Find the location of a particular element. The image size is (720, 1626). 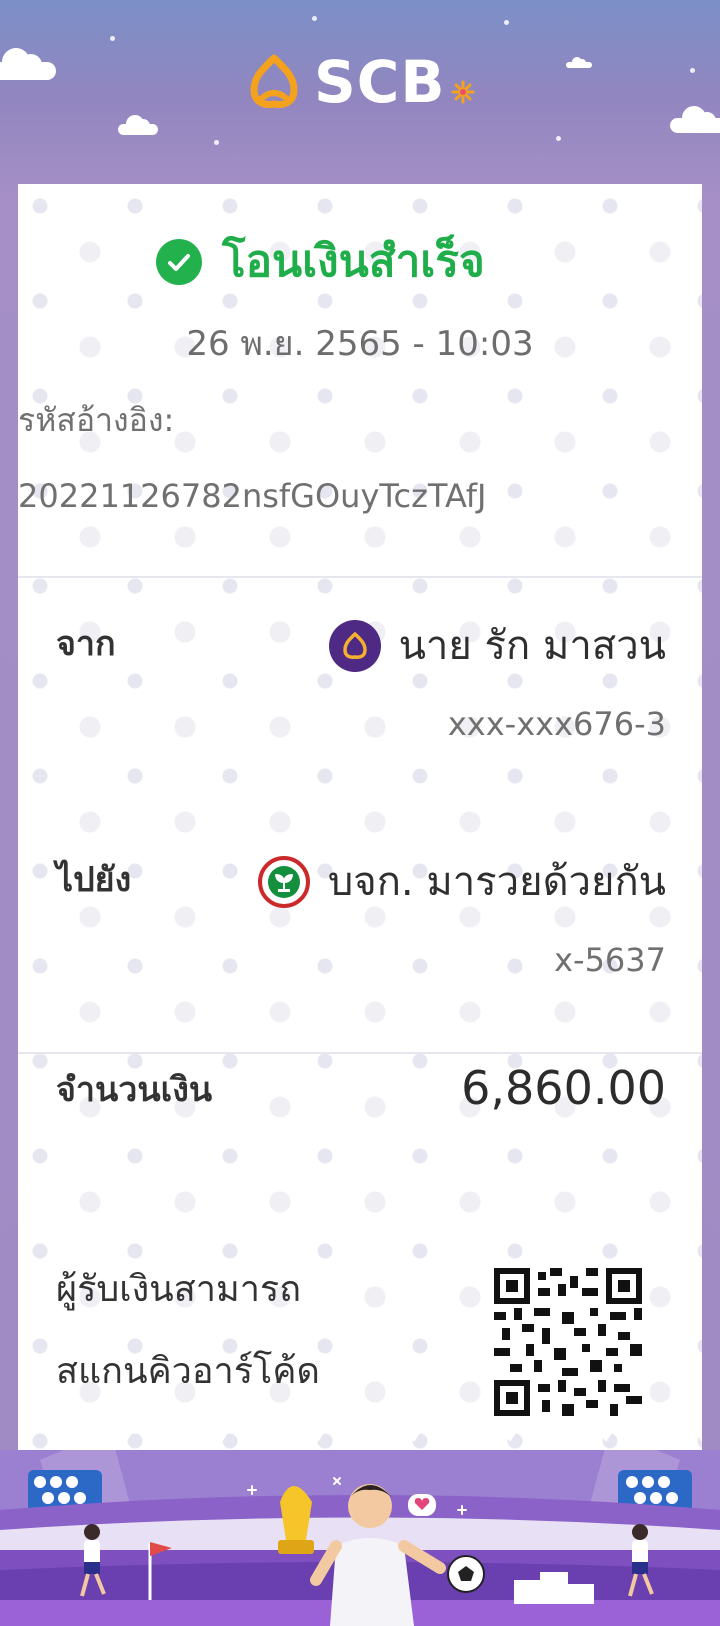

reference-value: 20221126782nsfGOuyTczTAfJ is located at coordinates (252, 496).